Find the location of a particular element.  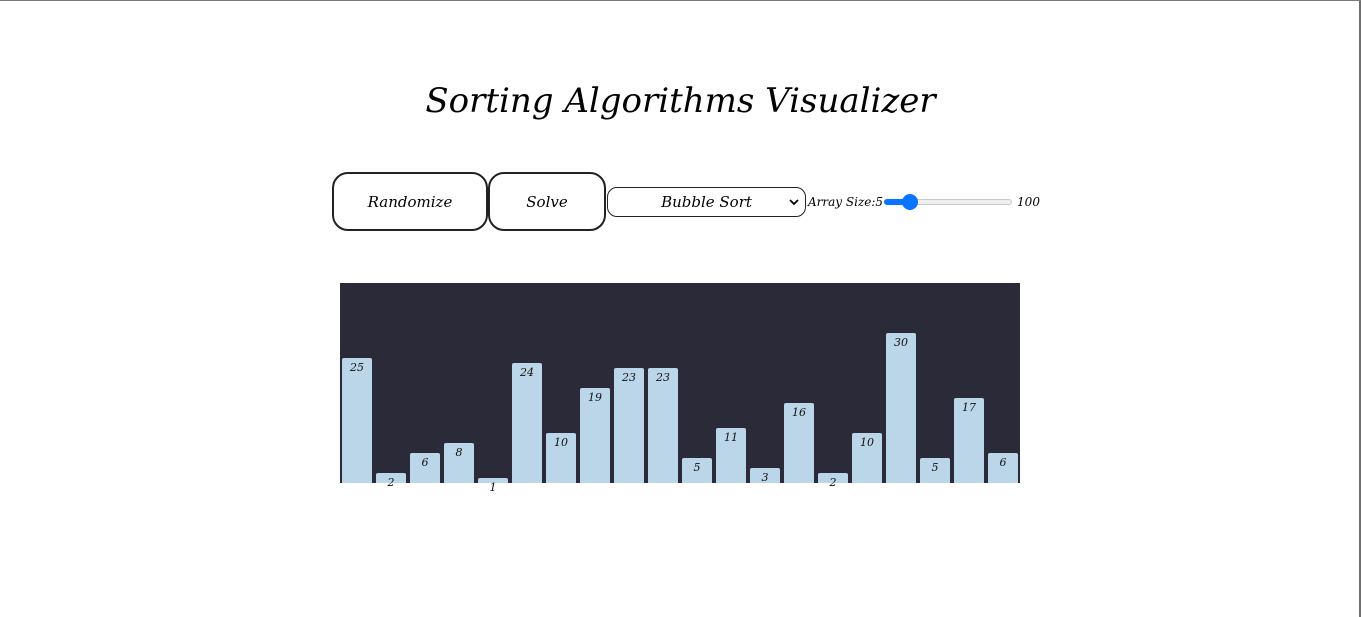

array-size-max-label: 100 is located at coordinates (1028, 201).